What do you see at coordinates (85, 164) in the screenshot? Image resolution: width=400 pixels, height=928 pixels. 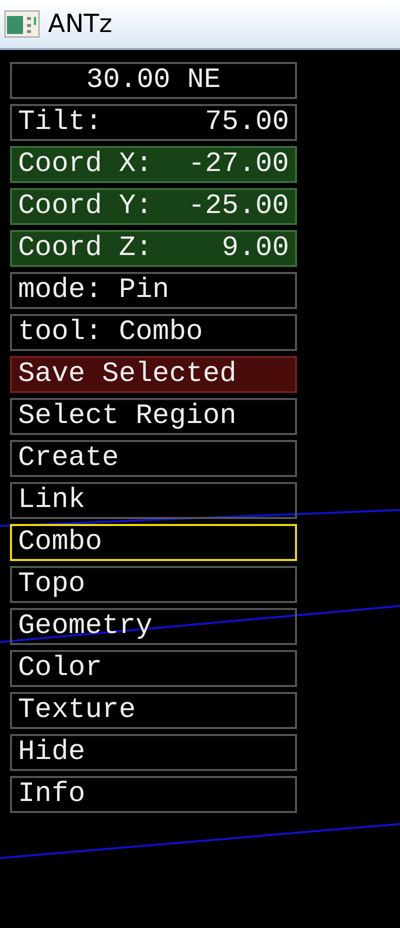 I see `readout-label: Coord X:` at bounding box center [85, 164].